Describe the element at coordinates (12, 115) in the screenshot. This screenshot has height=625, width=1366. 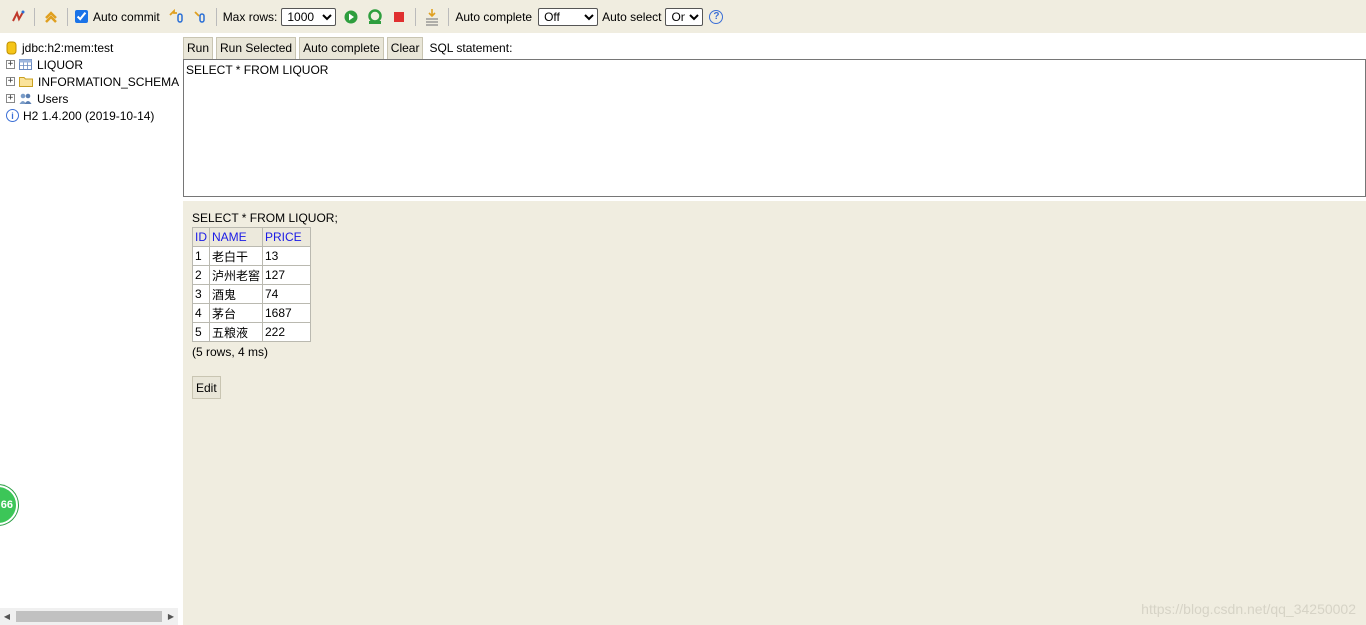
I see `info-icon: i` at that location.